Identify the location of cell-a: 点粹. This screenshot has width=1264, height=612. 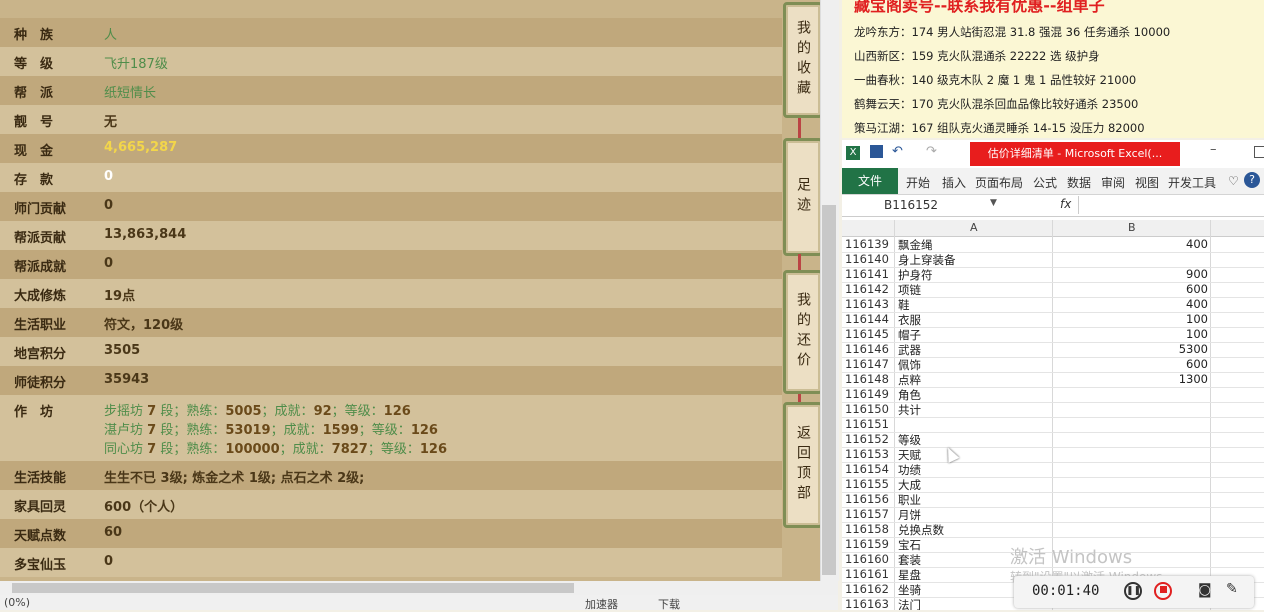
(909, 380).